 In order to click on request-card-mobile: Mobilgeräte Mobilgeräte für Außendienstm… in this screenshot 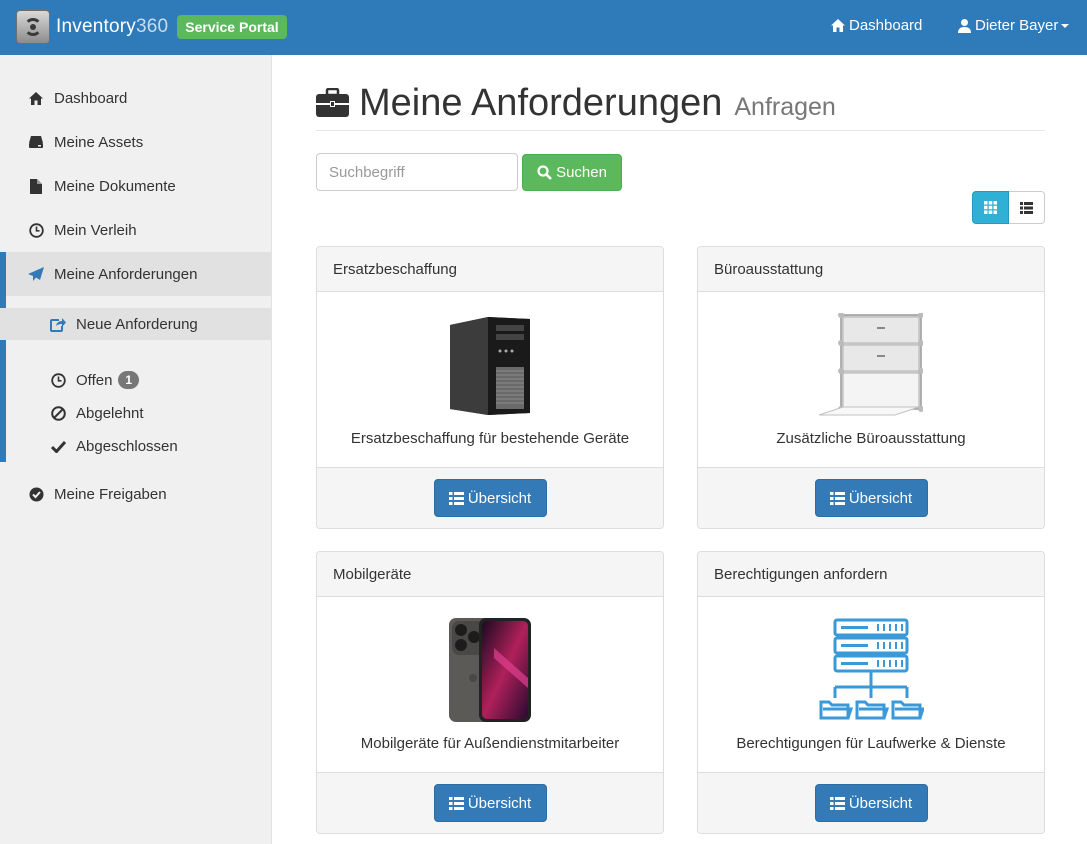, I will do `click(490, 692)`.